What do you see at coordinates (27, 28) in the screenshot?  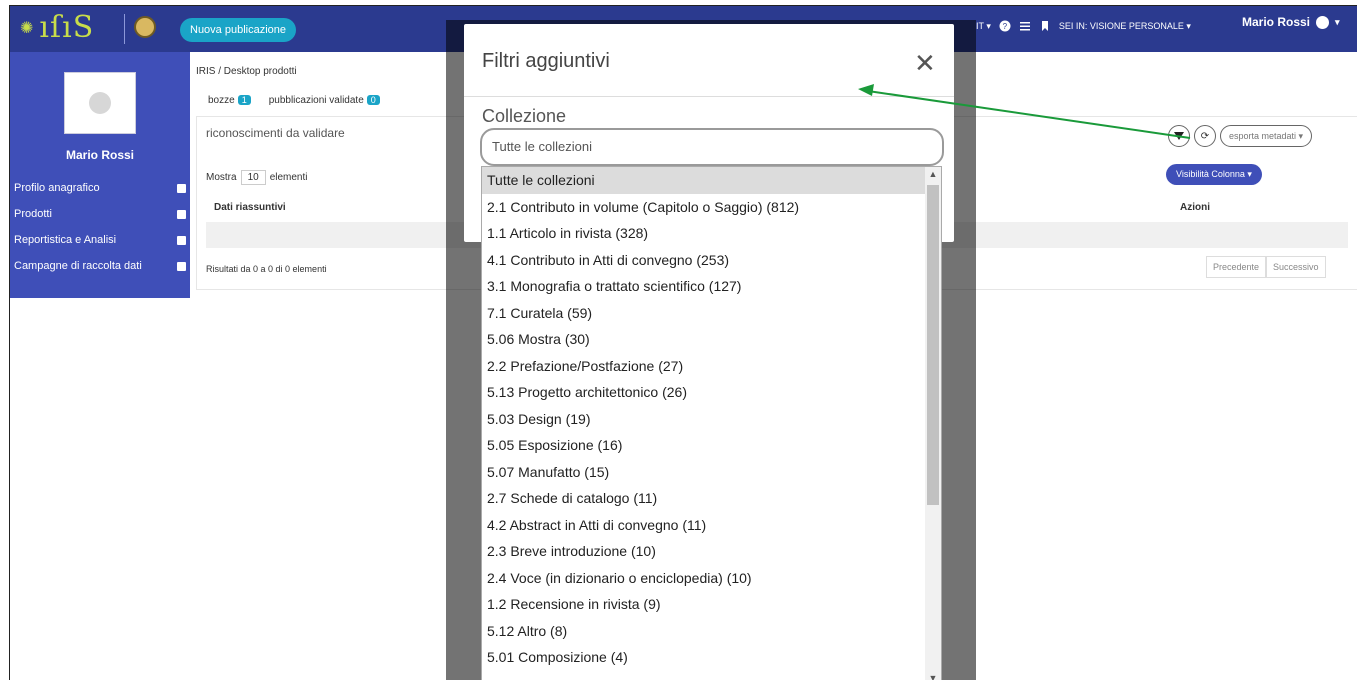 I see `logo-dots-icon: ✺` at bounding box center [27, 28].